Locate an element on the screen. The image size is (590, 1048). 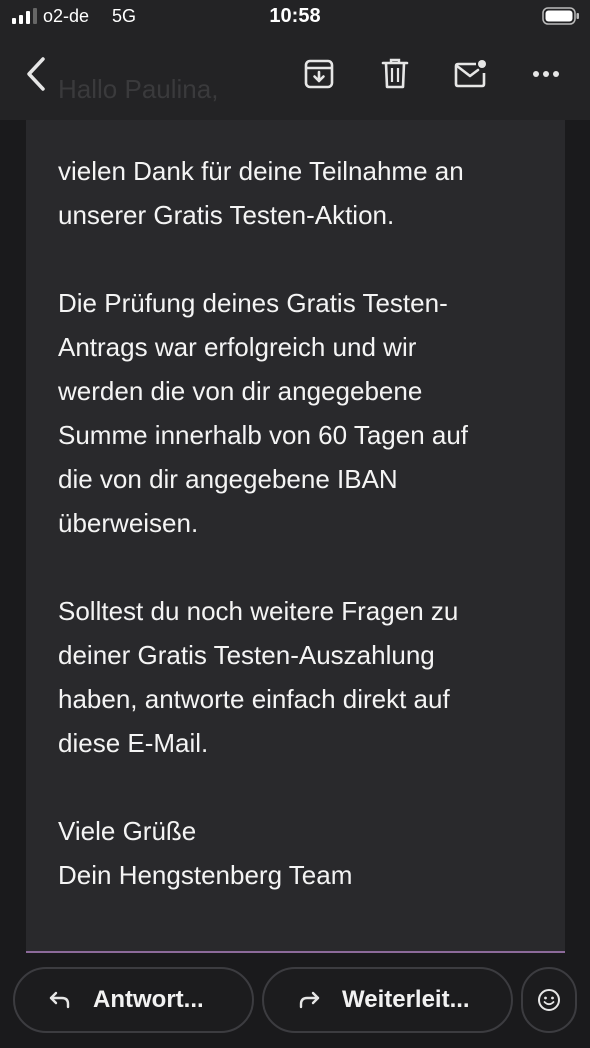
emoji-reaction-button is located at coordinates (549, 1000).